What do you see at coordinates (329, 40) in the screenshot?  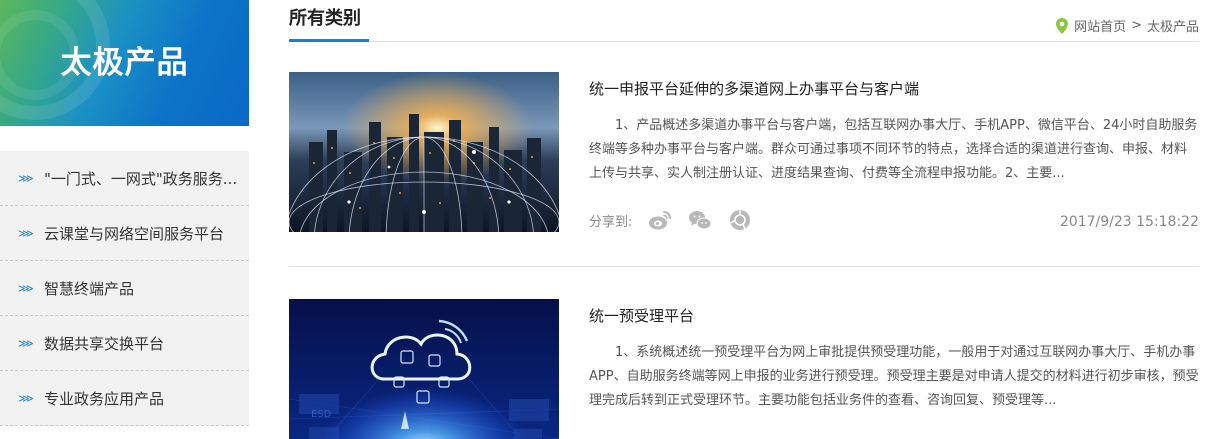 I see `title-underline` at bounding box center [329, 40].